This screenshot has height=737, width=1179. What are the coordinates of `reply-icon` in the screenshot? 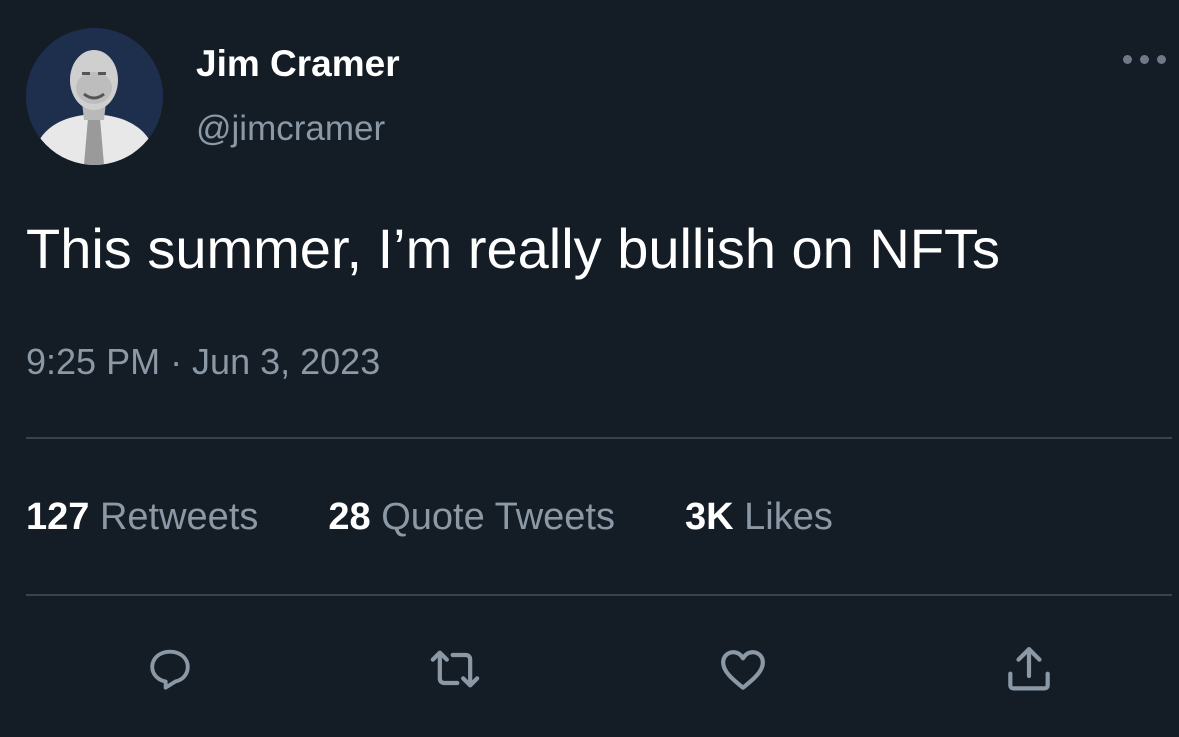 It's located at (170, 669).